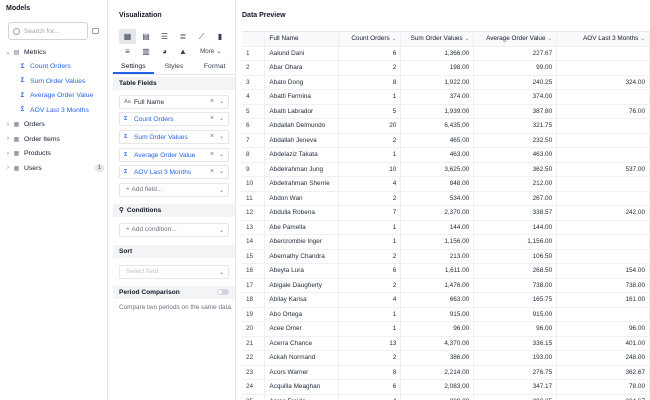 This screenshot has height=400, width=650. What do you see at coordinates (302, 155) in the screenshot?
I see `table-cell: Abdelaziz Takata` at bounding box center [302, 155].